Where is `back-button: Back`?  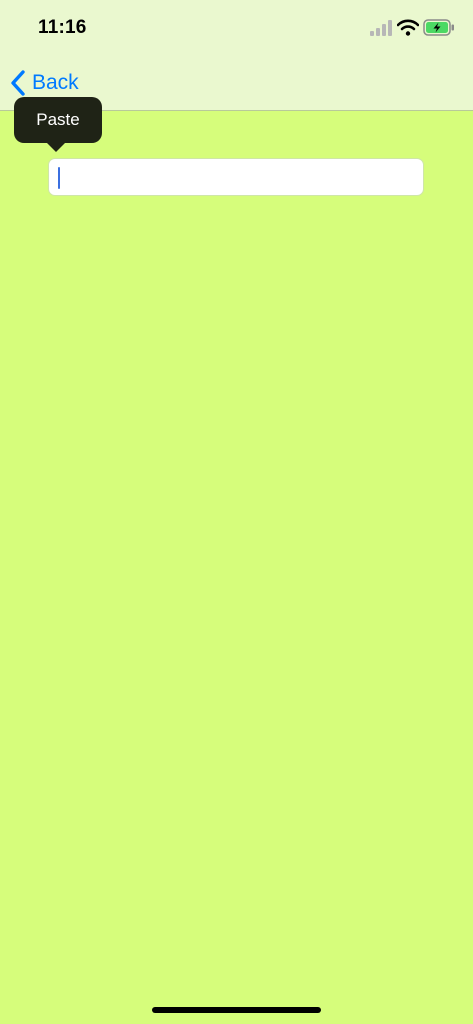 back-button: Back is located at coordinates (43, 83).